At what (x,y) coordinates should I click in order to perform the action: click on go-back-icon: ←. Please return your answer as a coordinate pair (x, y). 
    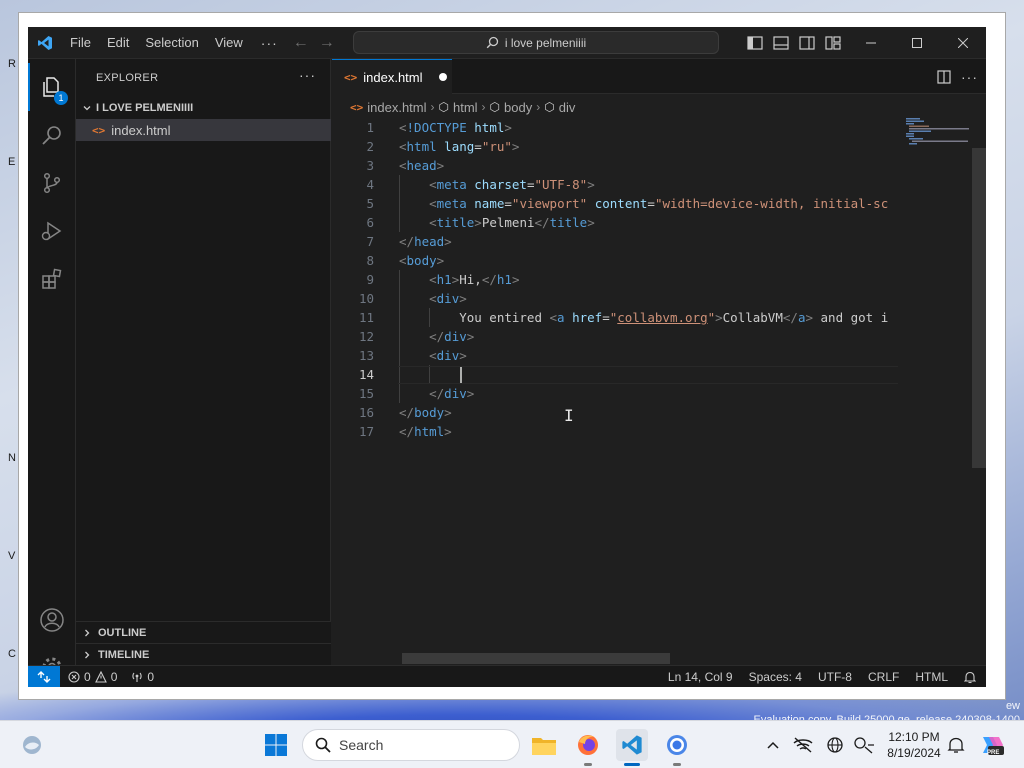
    Looking at the image, I should click on (301, 43).